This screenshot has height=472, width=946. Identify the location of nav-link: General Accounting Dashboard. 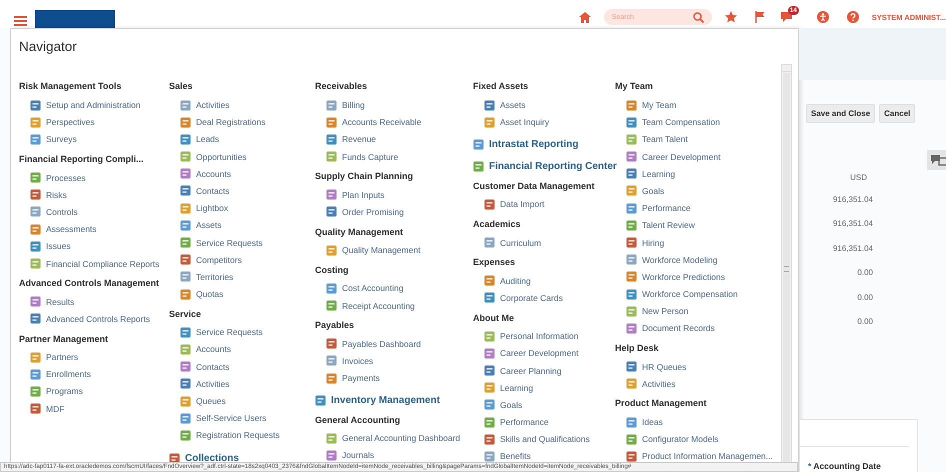
(387, 438).